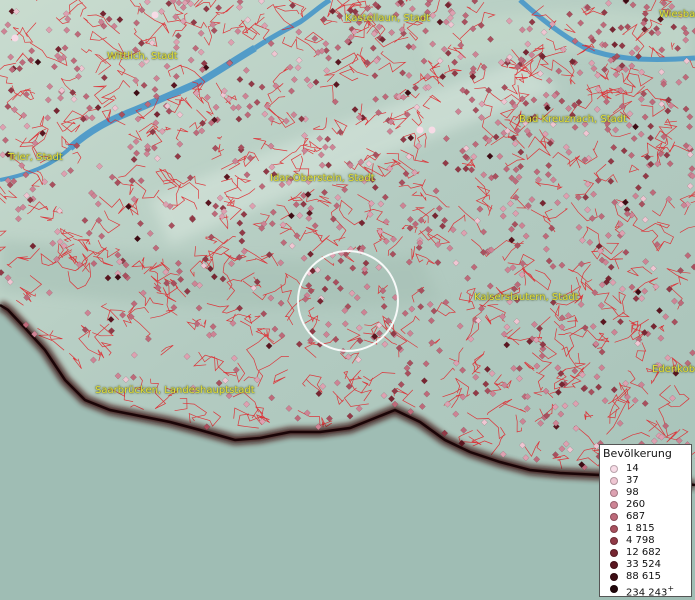 The width and height of the screenshot is (695, 600). Describe the element at coordinates (650, 591) in the screenshot. I see `legend-label: 234 243+` at that location.